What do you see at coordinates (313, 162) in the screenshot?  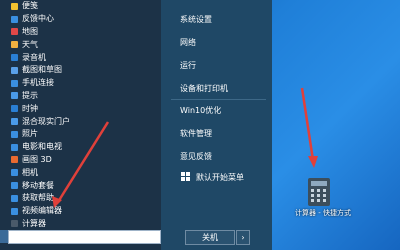 I see `annotation-arrow-2-head` at bounding box center [313, 162].